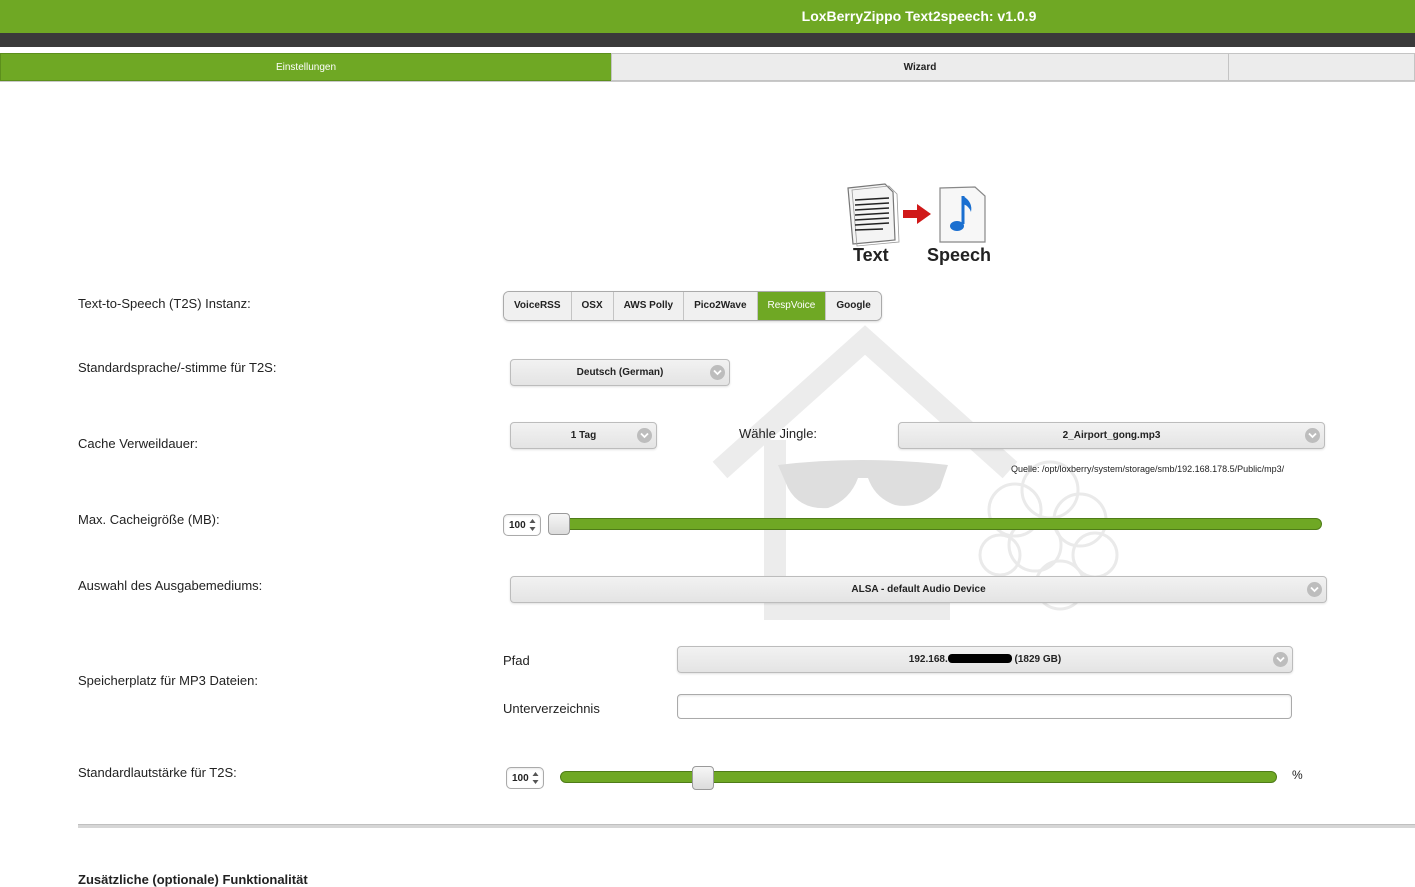  Describe the element at coordinates (959, 255) in the screenshot. I see `logo-speech-label: Speech` at that location.